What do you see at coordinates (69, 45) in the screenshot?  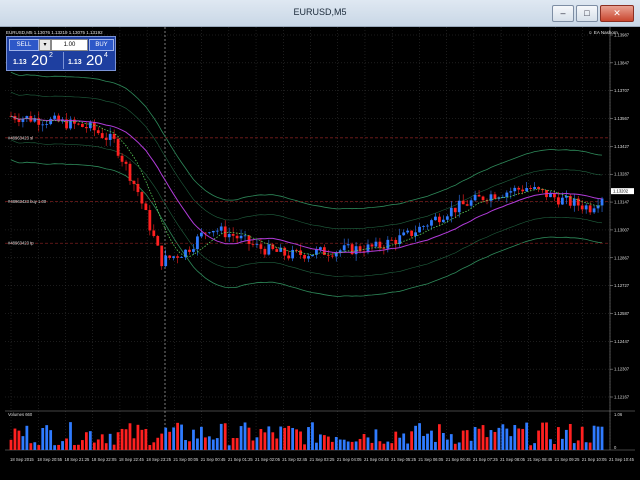 I see `lot-size-input: 1.00` at bounding box center [69, 45].